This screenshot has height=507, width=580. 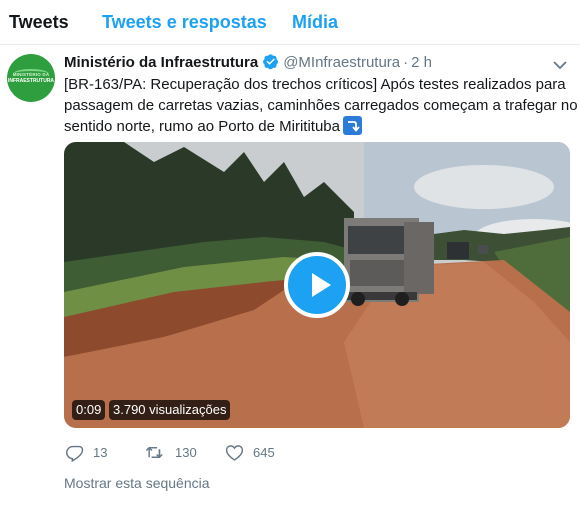 I want to click on retweet-button: 130, so click(x=171, y=452).